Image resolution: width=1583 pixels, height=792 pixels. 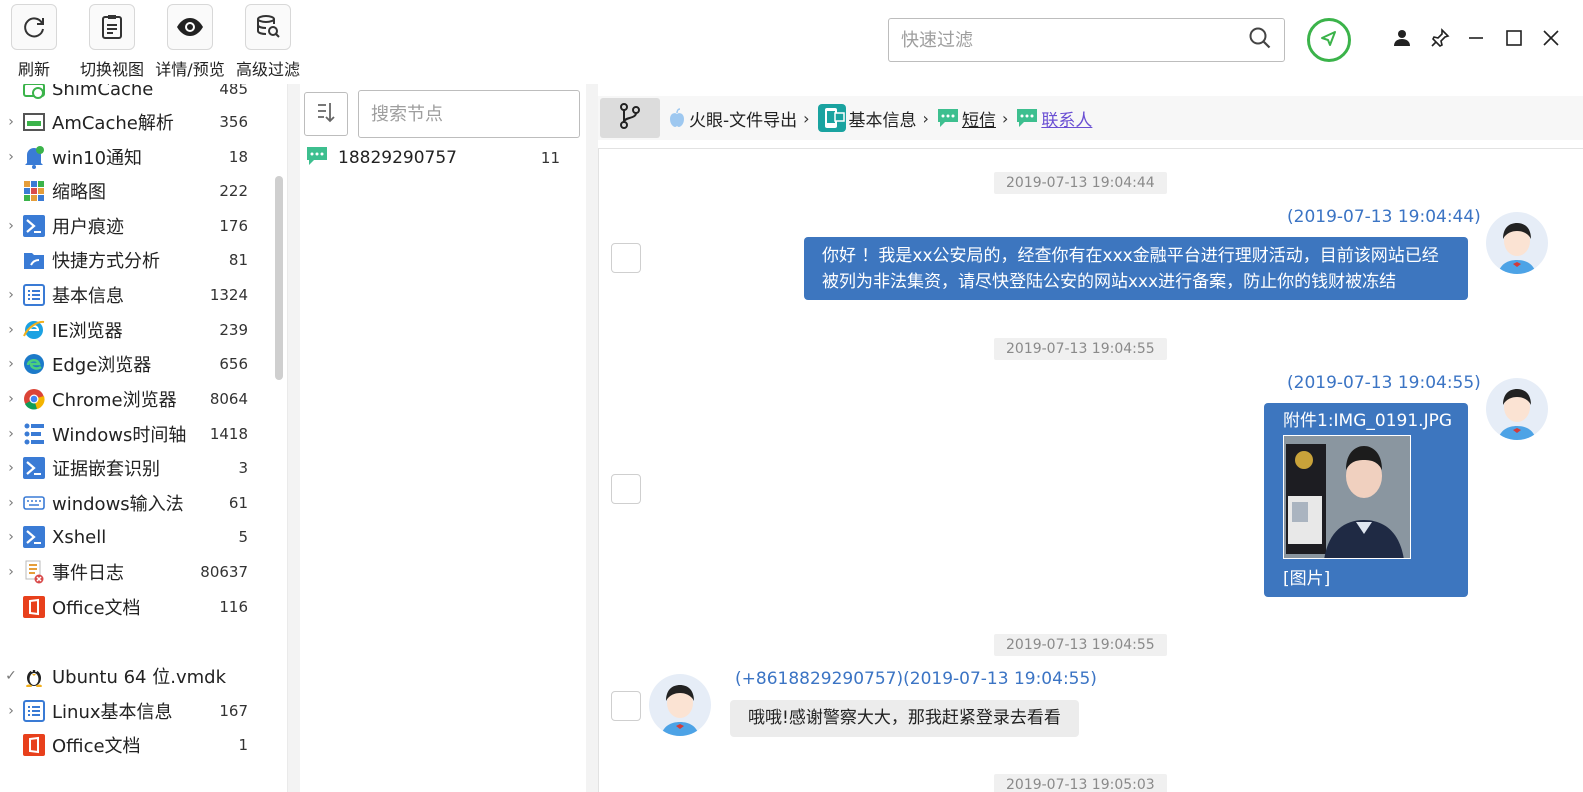 I want to click on tree-item-shortcut-analysis: 快捷方式分析 81, so click(x=135, y=260).